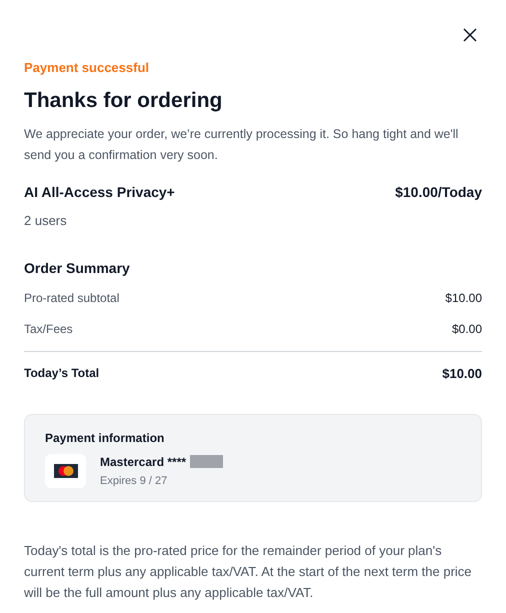 The height and width of the screenshot is (613, 506). Describe the element at coordinates (62, 373) in the screenshot. I see `total-label: Today’s Total` at that location.